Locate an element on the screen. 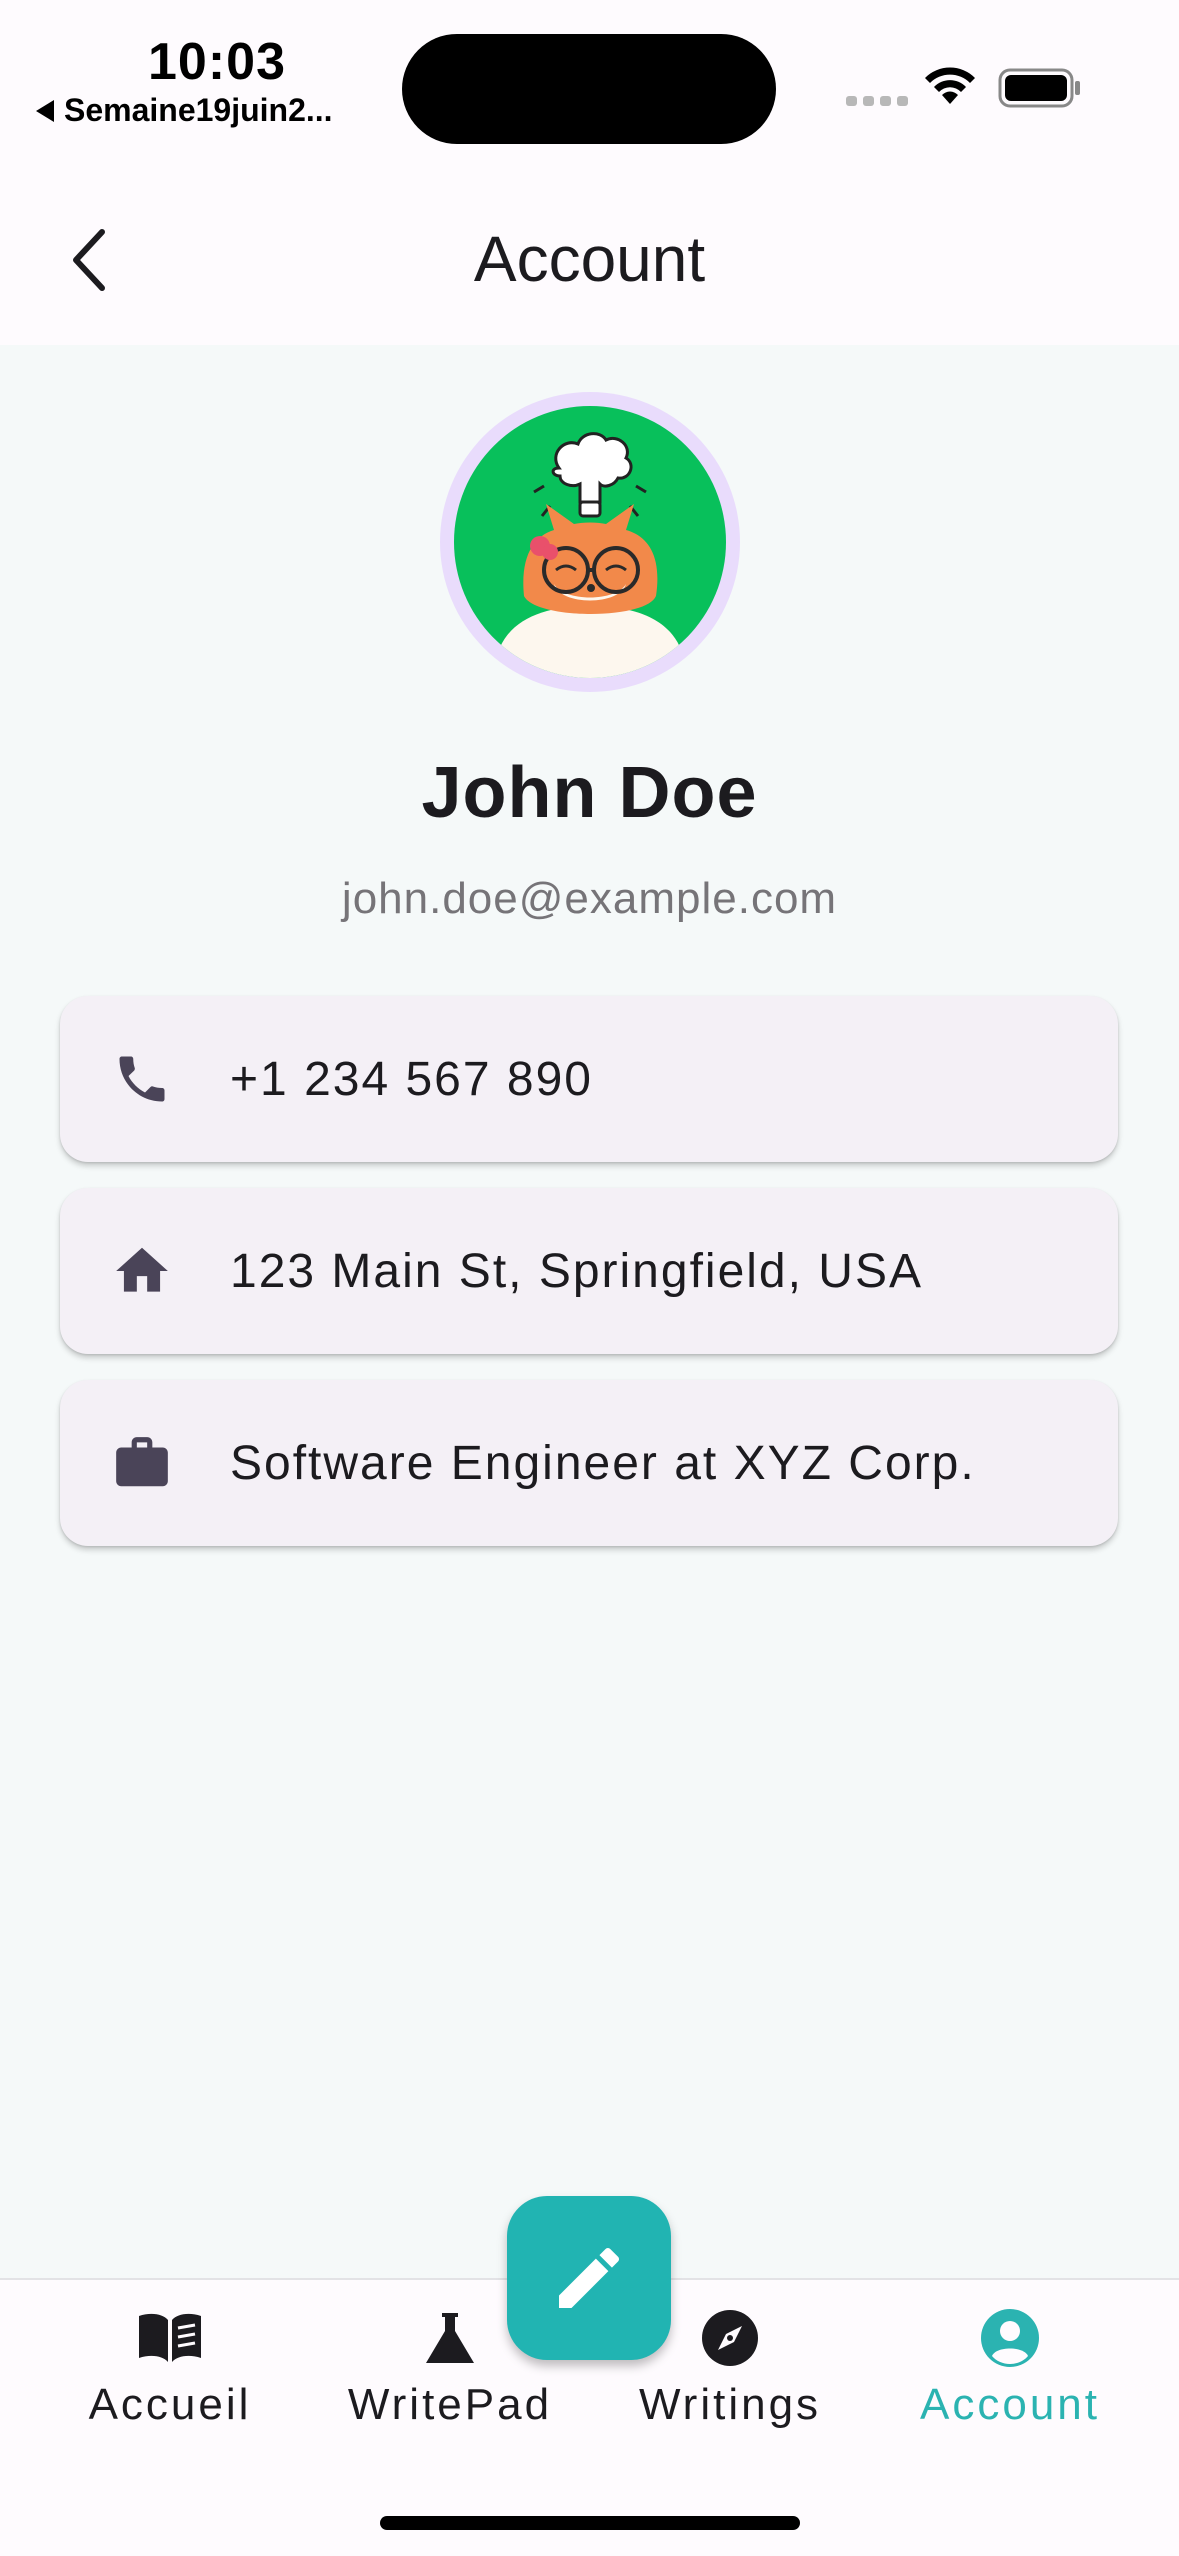 The width and height of the screenshot is (1179, 2556). phone-icon is located at coordinates (142, 1079).